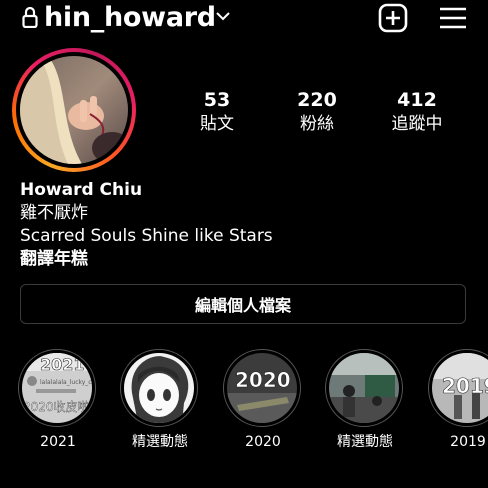  I want to click on highlight-label: 2021, so click(58, 442).